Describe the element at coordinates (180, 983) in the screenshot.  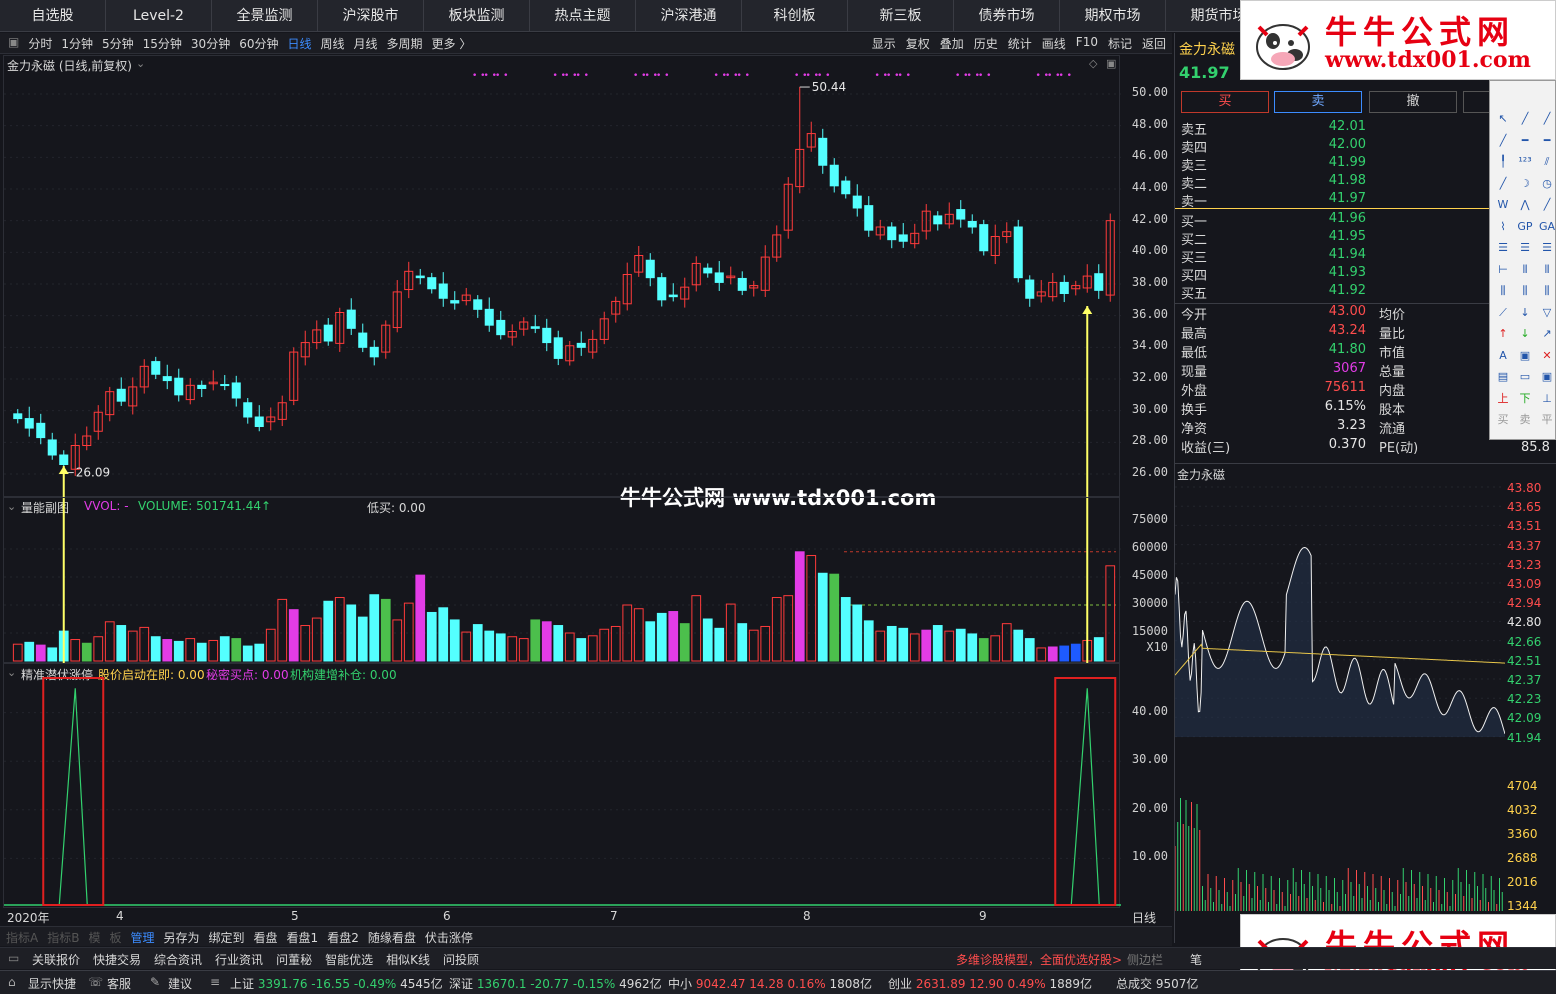
I see `suggest-link: 建议` at that location.